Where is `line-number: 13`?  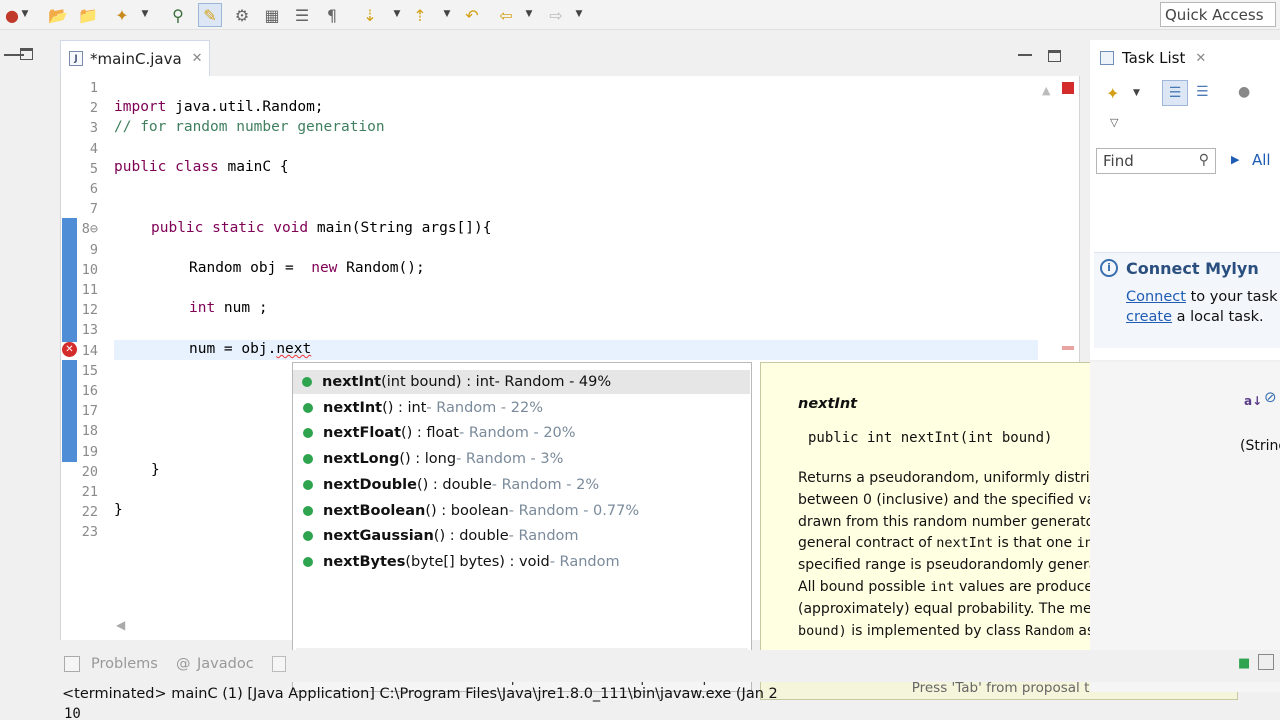 line-number: 13 is located at coordinates (89, 330).